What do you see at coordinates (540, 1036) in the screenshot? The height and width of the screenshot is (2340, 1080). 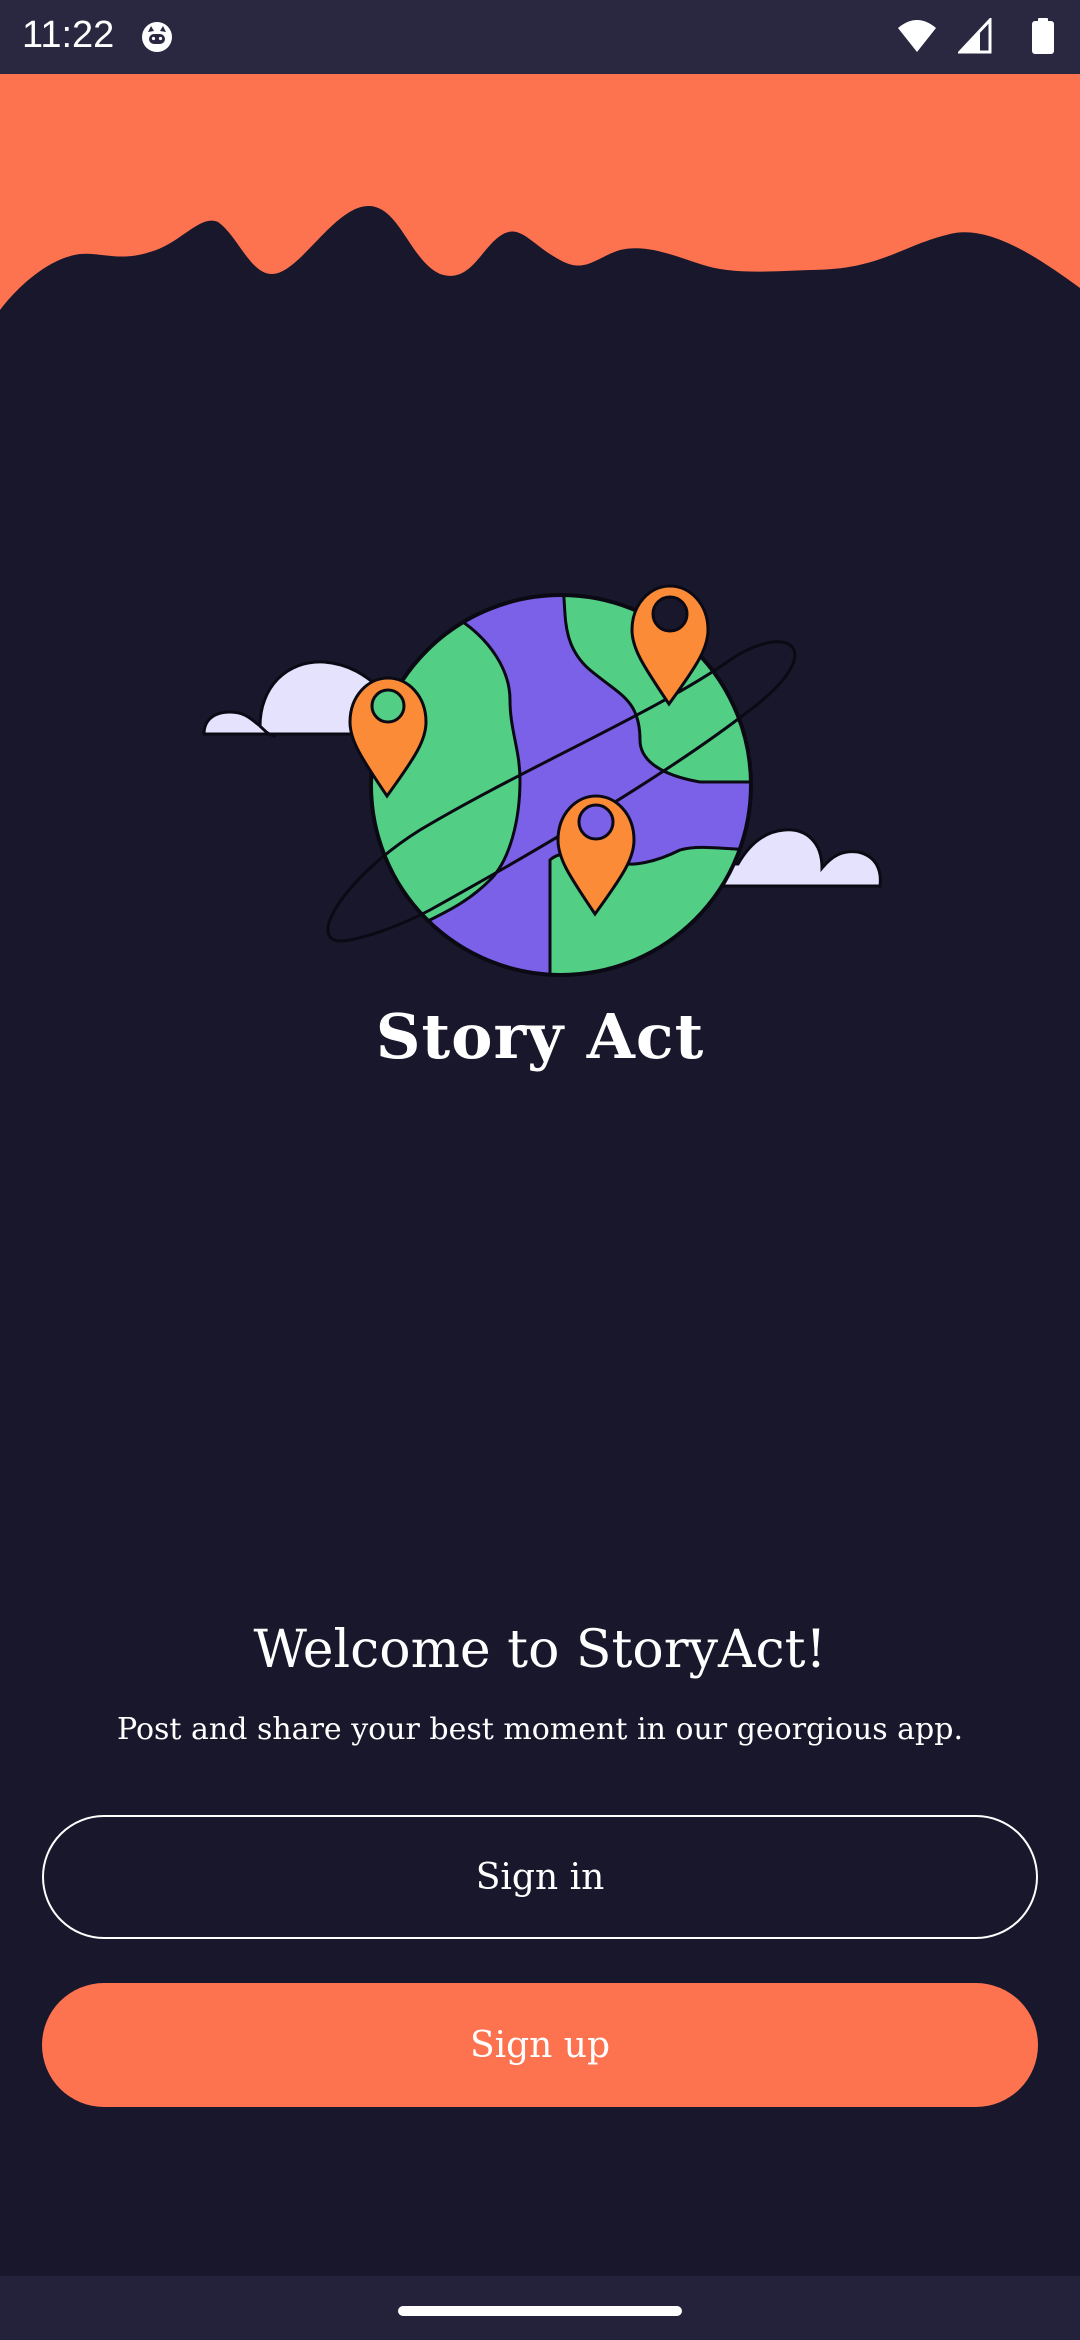 I see `app-title: Story Act` at bounding box center [540, 1036].